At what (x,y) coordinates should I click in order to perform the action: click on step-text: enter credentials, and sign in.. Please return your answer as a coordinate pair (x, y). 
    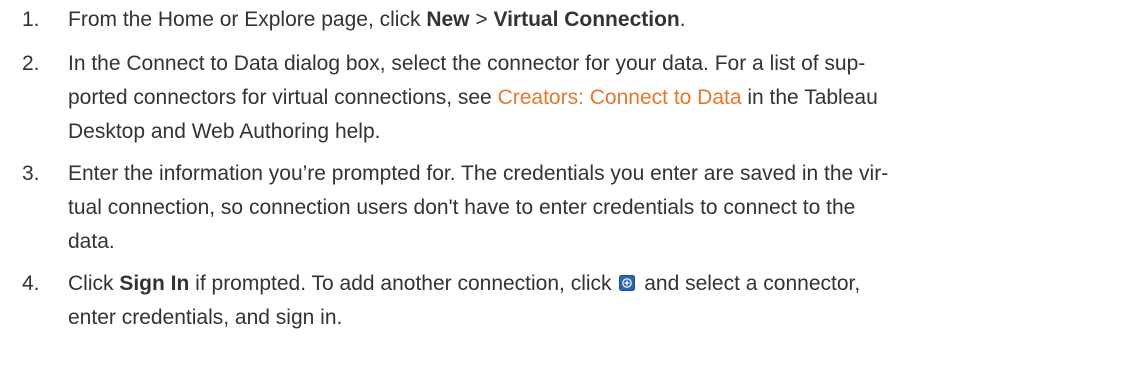
    Looking at the image, I should click on (205, 317).